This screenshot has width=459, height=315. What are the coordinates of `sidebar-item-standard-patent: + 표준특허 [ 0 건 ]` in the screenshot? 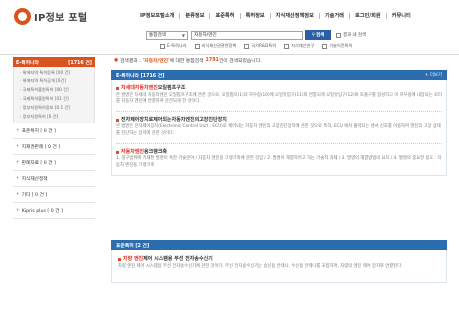 It's located at (54, 131).